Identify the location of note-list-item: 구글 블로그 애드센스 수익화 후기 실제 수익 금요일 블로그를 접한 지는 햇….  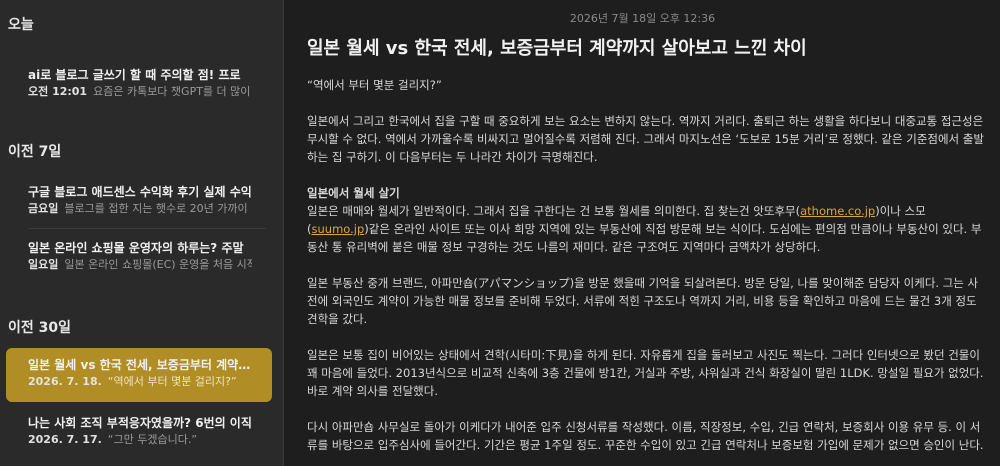
(139, 202).